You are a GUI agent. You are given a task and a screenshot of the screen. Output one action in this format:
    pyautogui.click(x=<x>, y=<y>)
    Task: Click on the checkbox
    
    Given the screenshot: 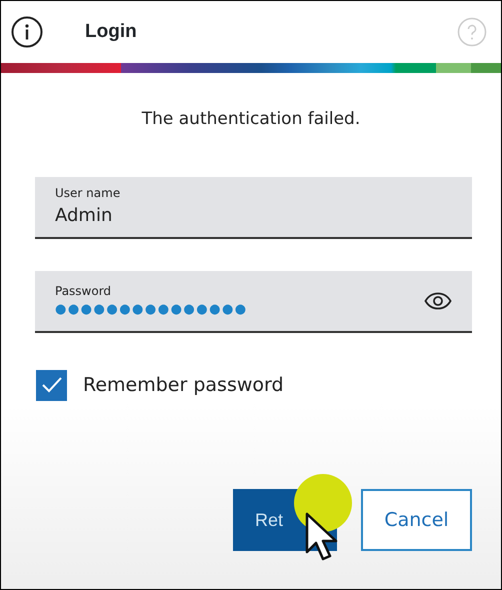 What is the action you would take?
    pyautogui.click(x=51, y=385)
    